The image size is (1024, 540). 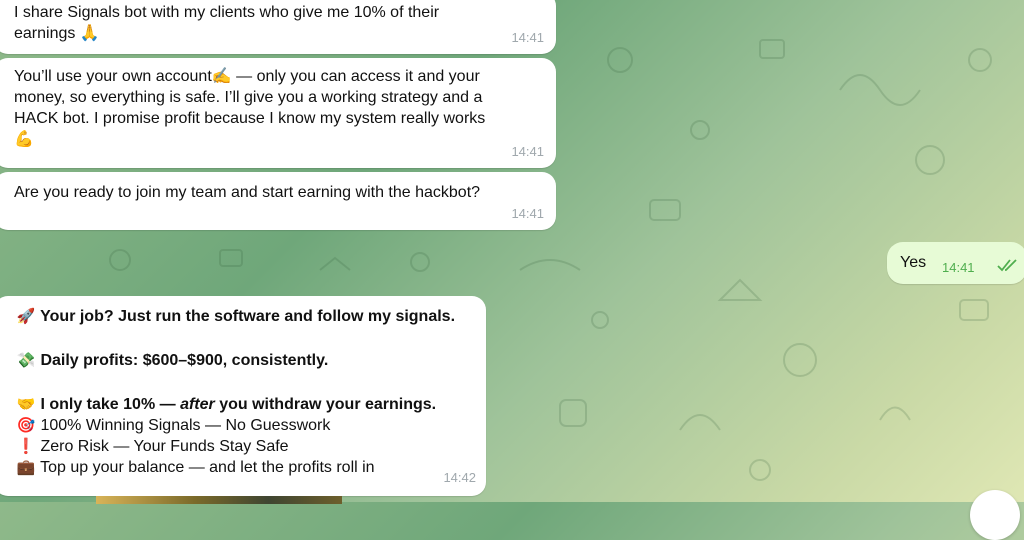 I want to click on message-text: 100% Winning Signals — No Guesswork, so click(x=185, y=425).